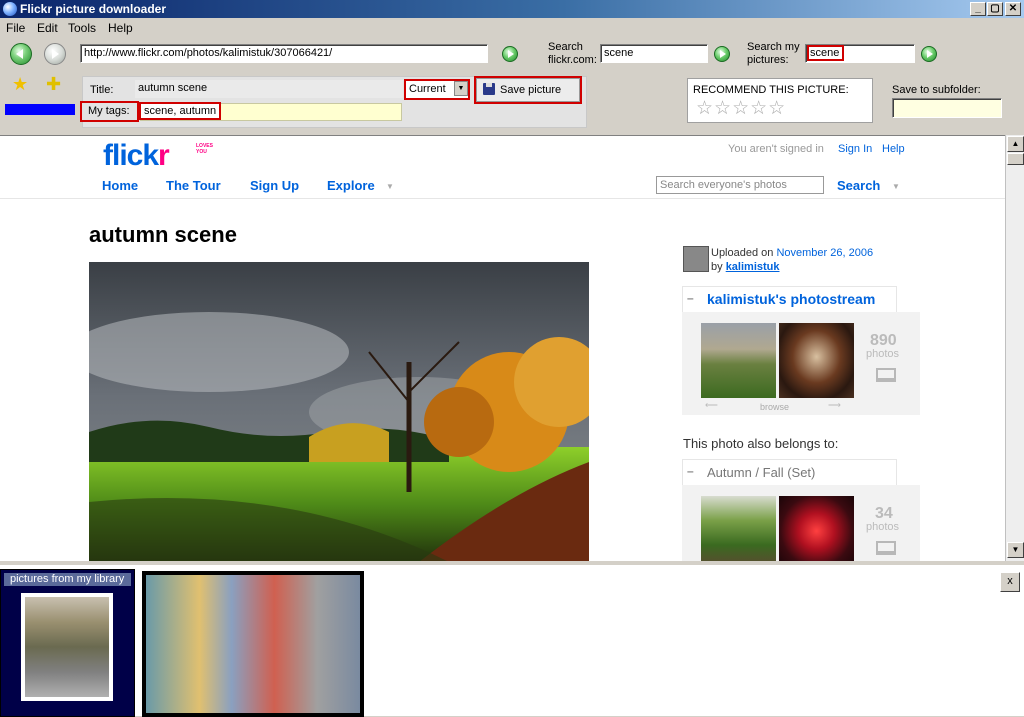 The height and width of the screenshot is (717, 1024). I want to click on search-my-pictures-input: scene, so click(860, 53).